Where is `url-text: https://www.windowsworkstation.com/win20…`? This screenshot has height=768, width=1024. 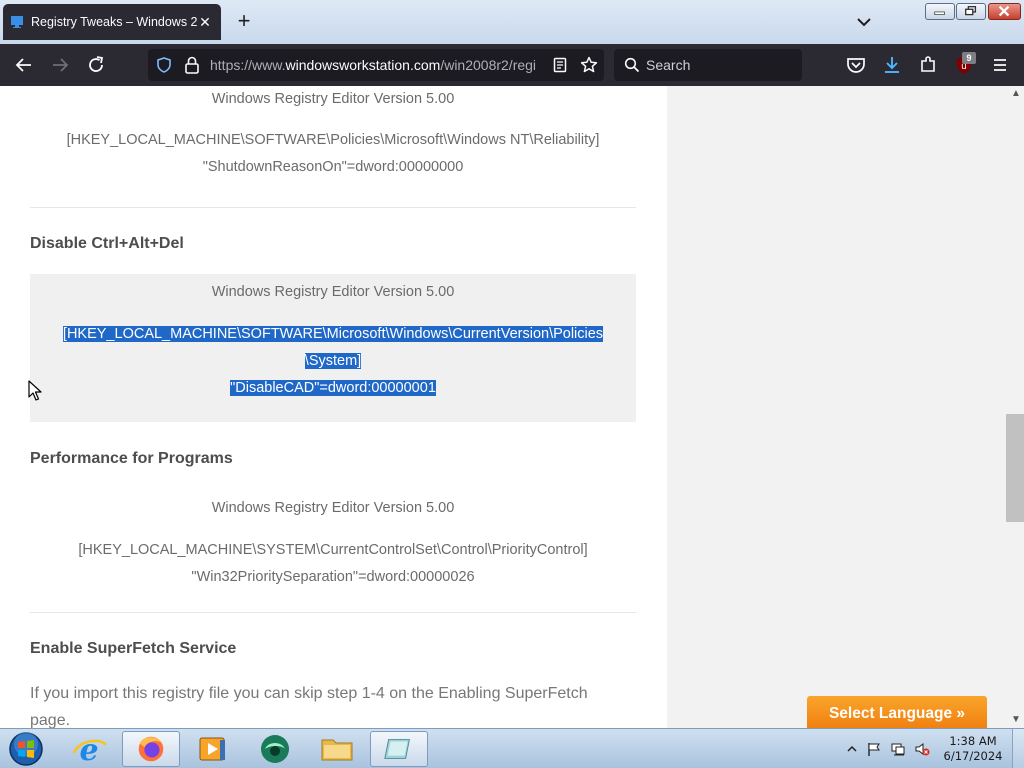 url-text: https://www.windowsworkstation.com/win20… is located at coordinates (375, 65).